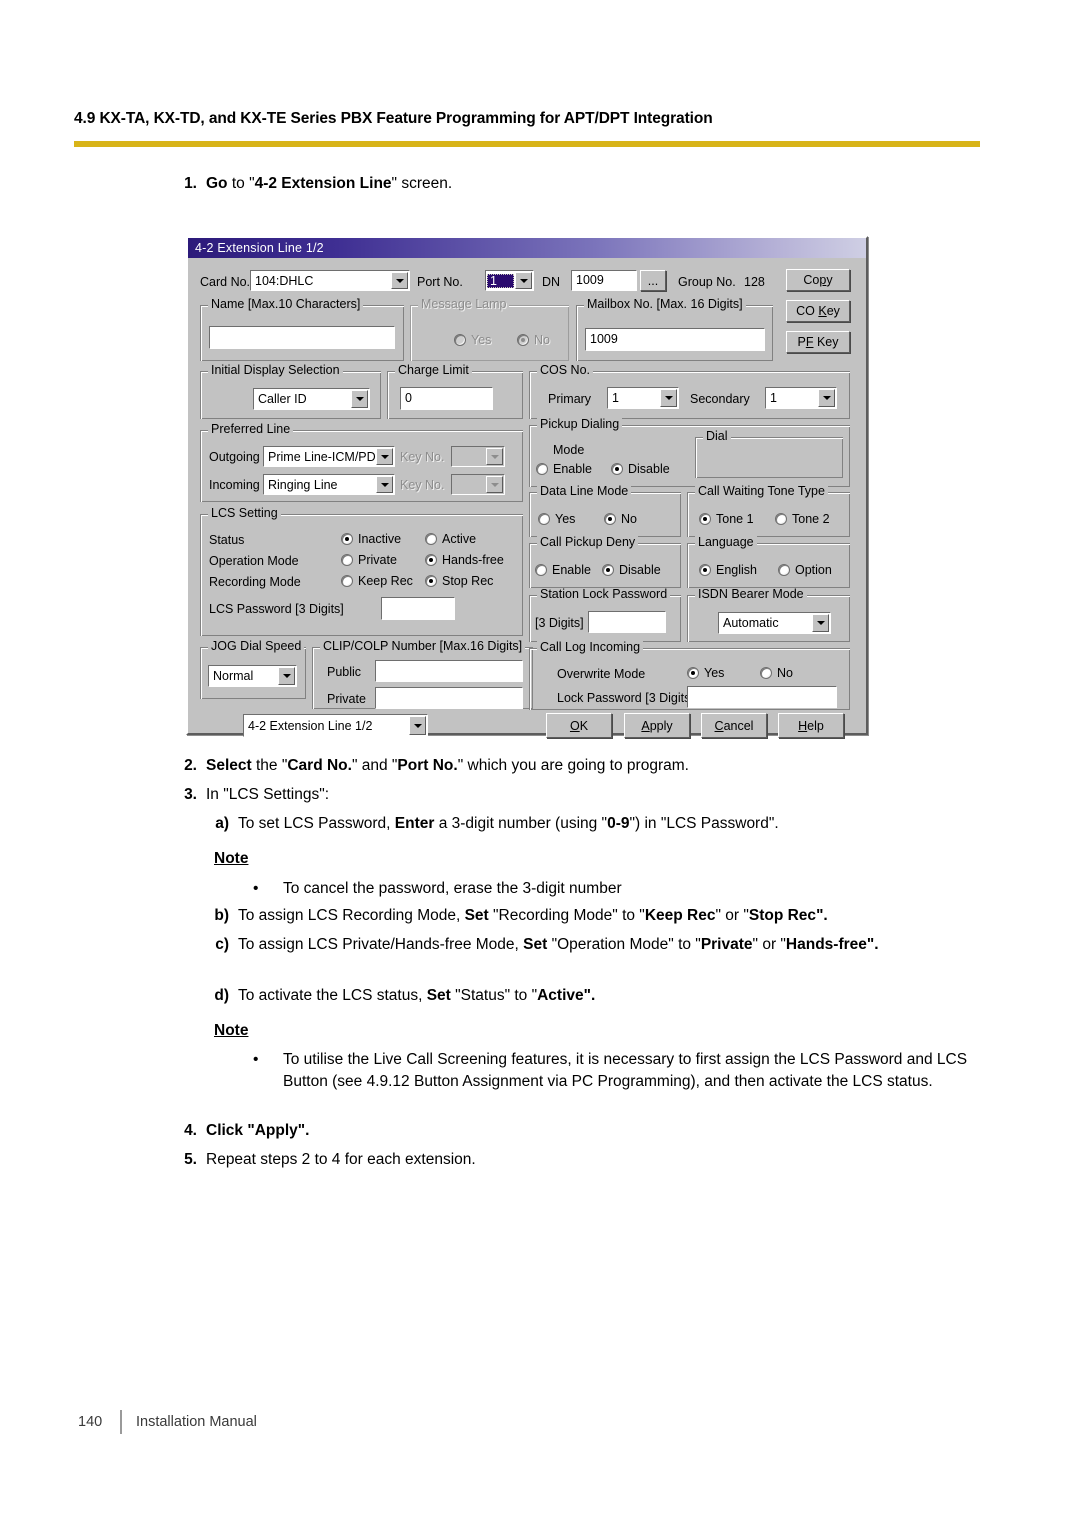 This screenshot has height=1528, width=1080. I want to click on lcs-password-label: LCS Password [3 Digits], so click(276, 609).